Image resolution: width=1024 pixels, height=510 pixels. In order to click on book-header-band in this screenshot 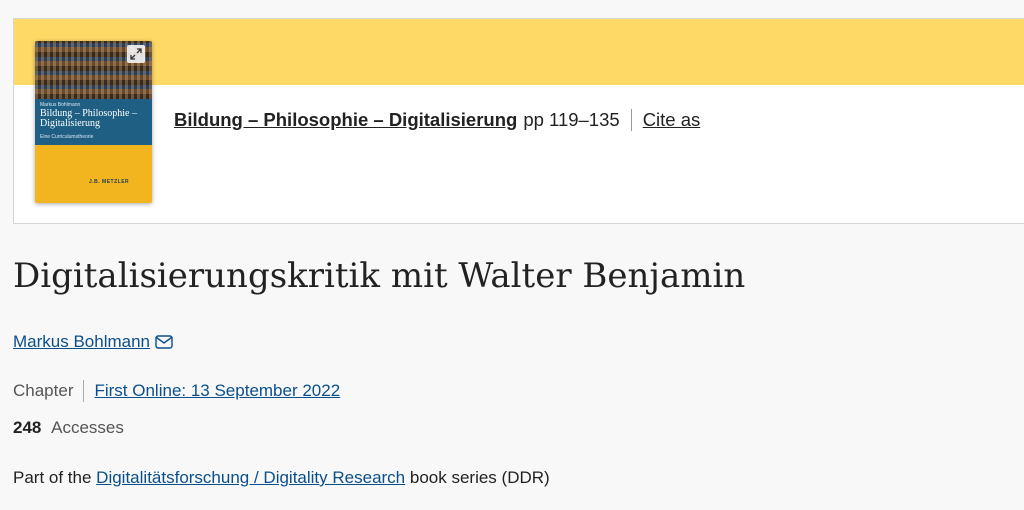, I will do `click(519, 52)`.